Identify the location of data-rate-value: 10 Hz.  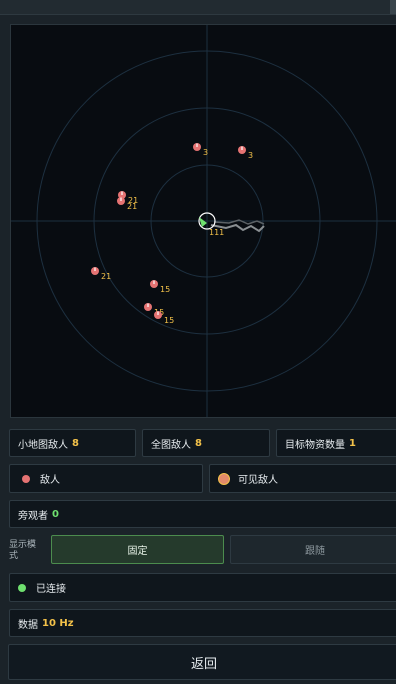
(58, 623).